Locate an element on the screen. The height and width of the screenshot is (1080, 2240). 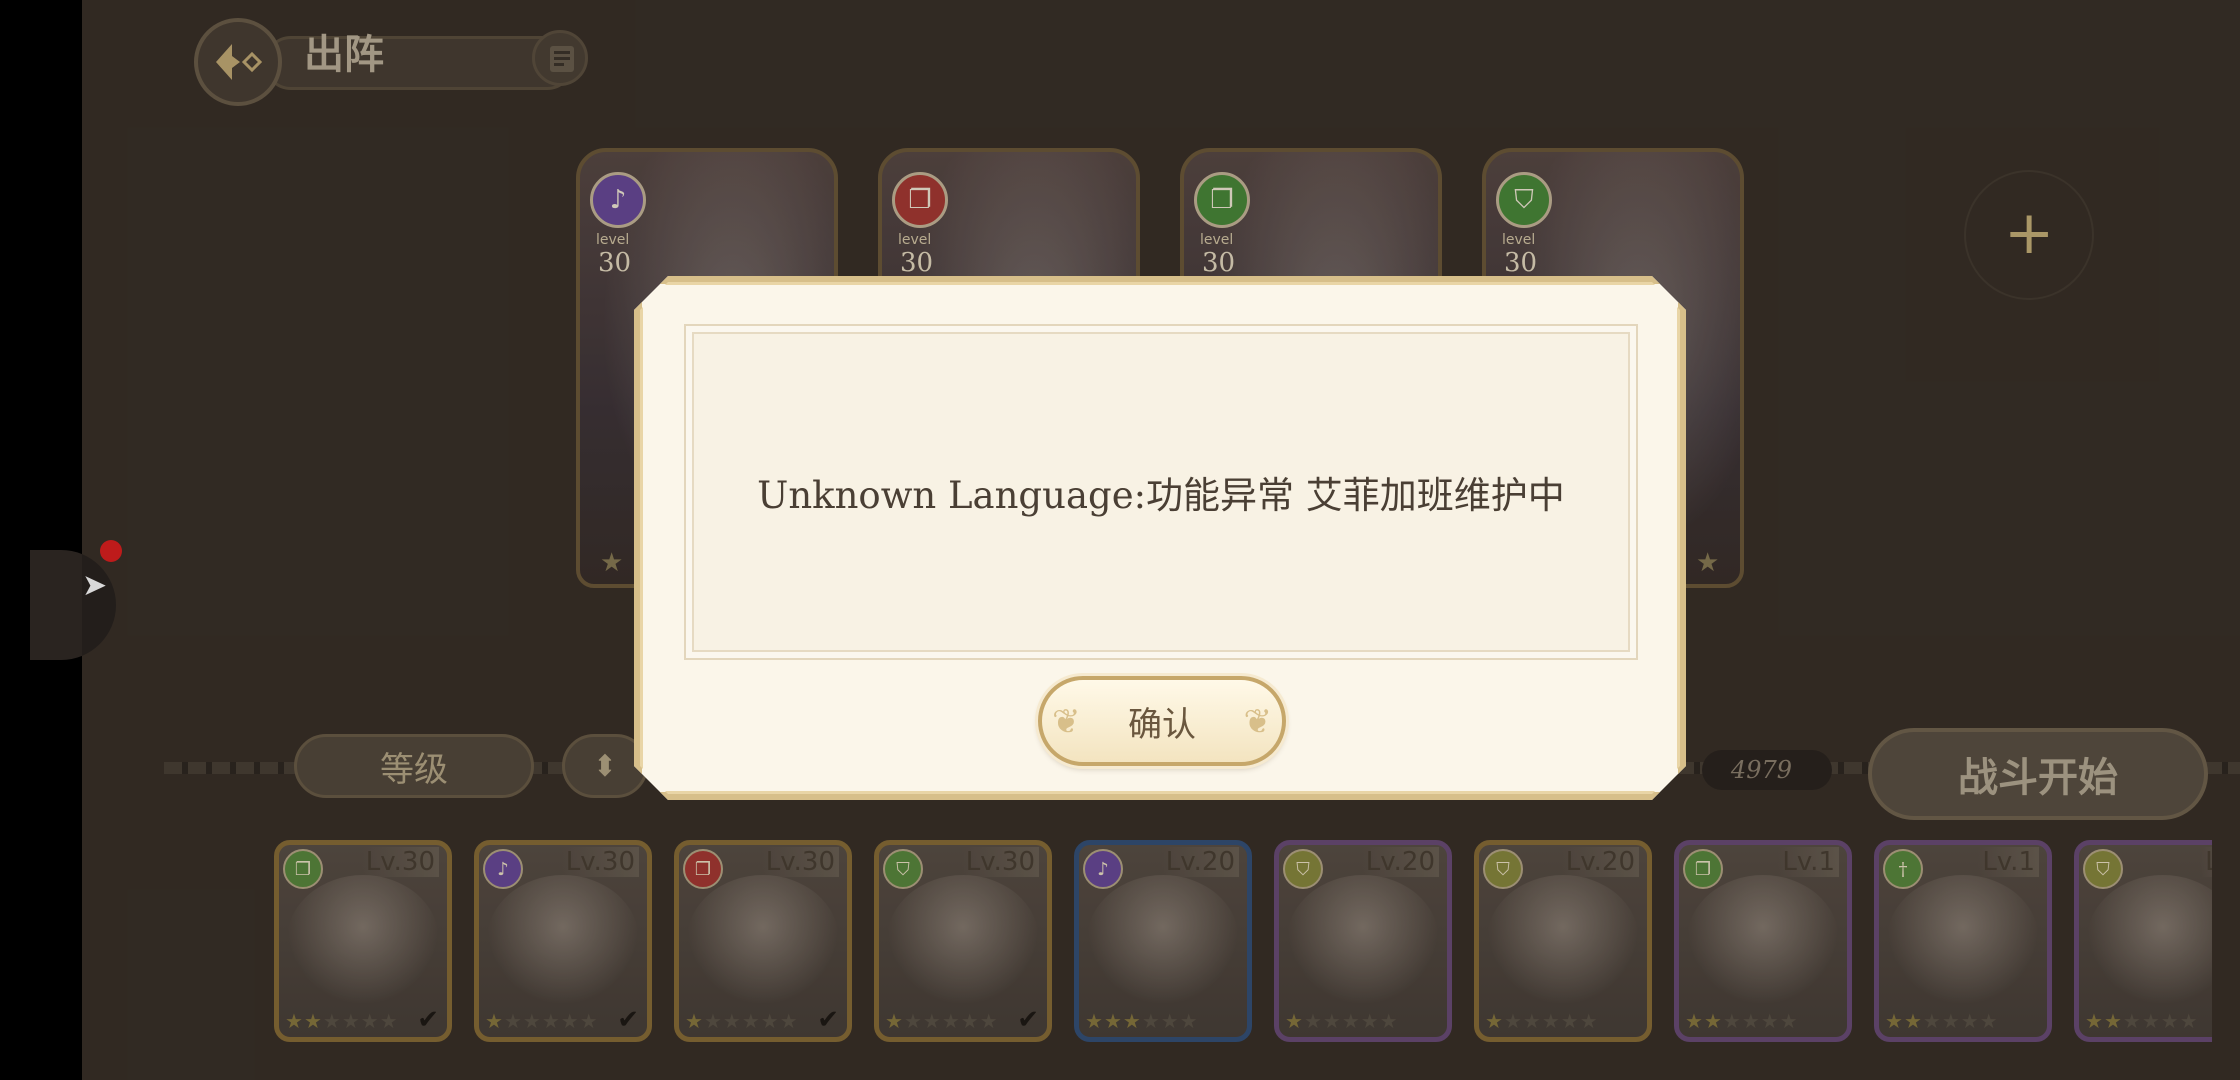
dialog-message: Unknown Language:功能异常 艾菲加班维护中 is located at coordinates (1161, 495).